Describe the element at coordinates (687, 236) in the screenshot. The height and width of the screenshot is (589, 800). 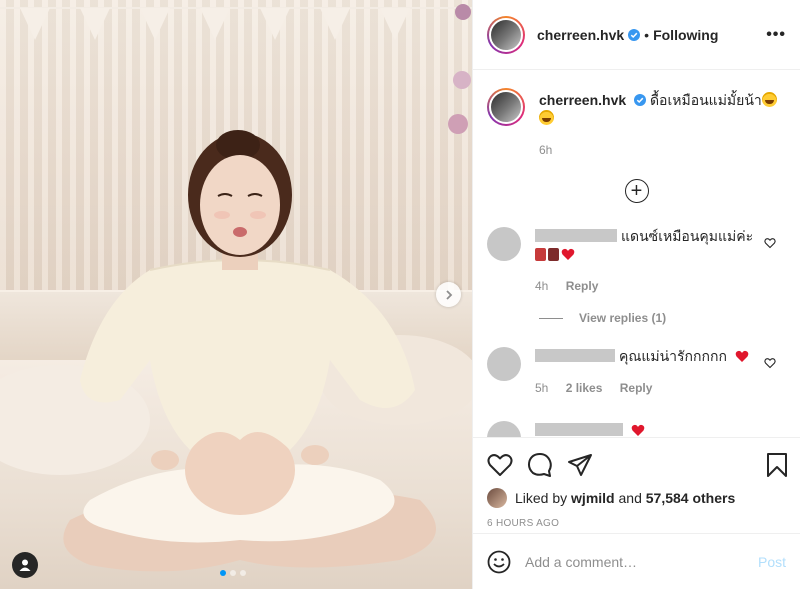
I see `comment-text: แดนซ์เหมือนคุมแม่ค่ะ` at that location.